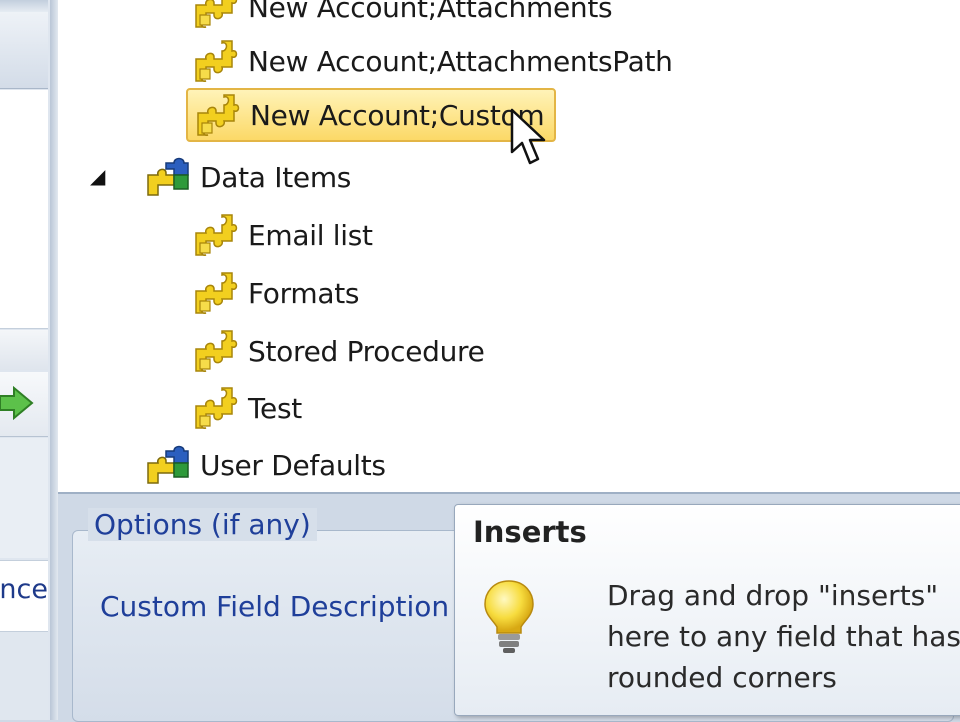 The image size is (960, 722). I want to click on tooltip-title: Inserts, so click(530, 532).